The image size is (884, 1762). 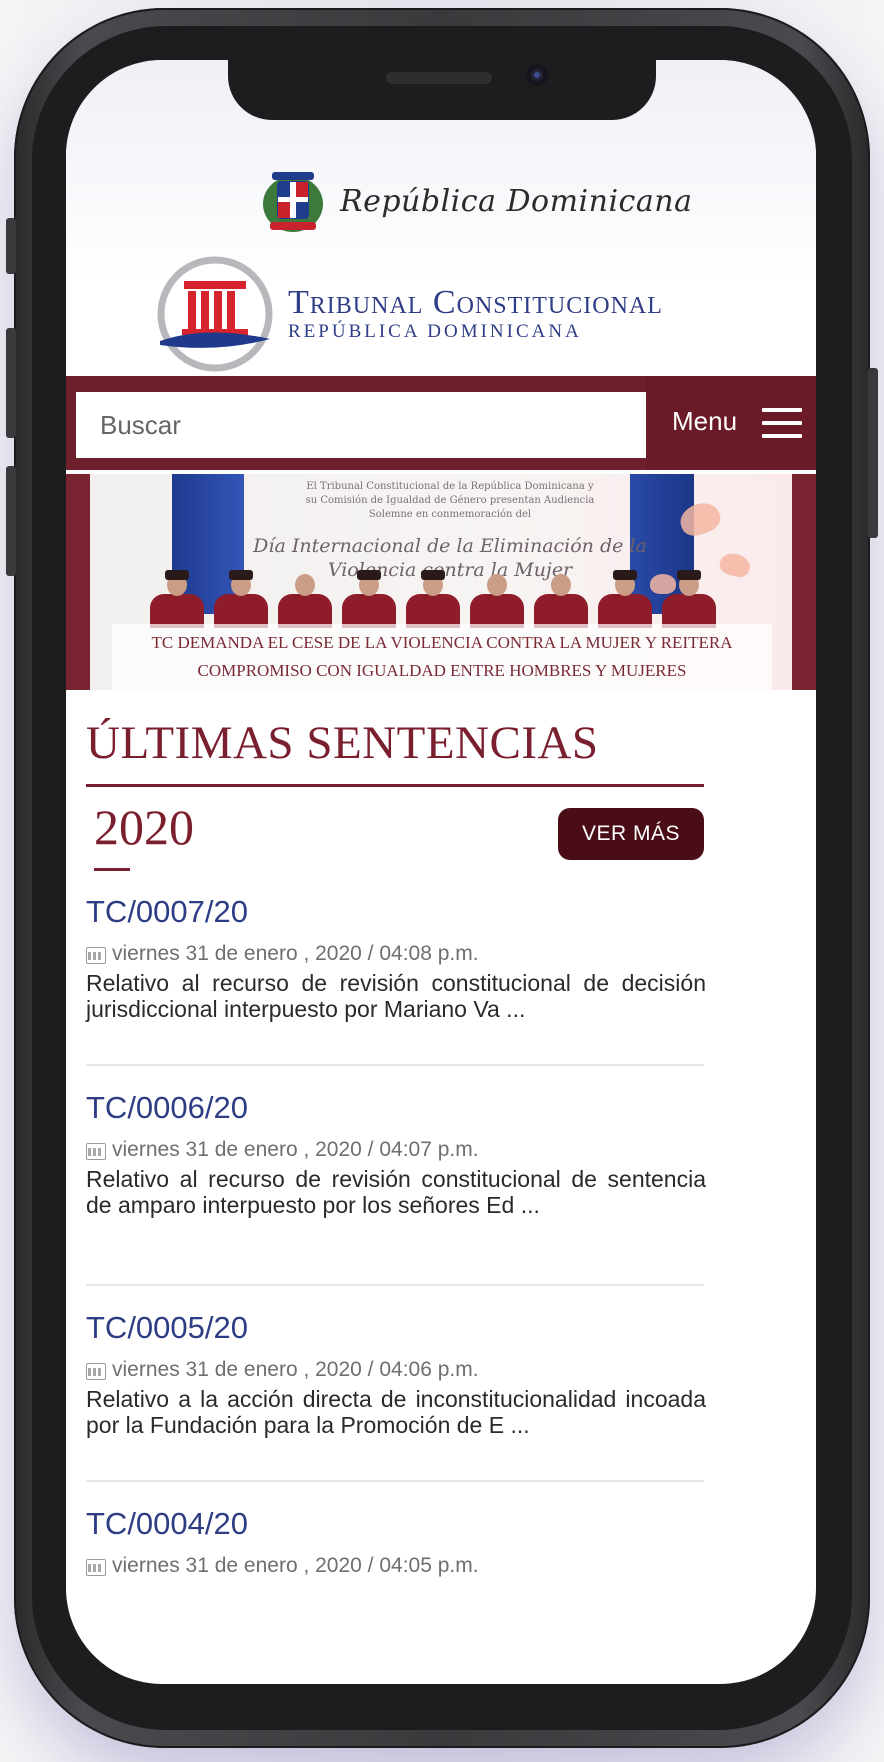 What do you see at coordinates (144, 827) in the screenshot?
I see `year-heading: 2020` at bounding box center [144, 827].